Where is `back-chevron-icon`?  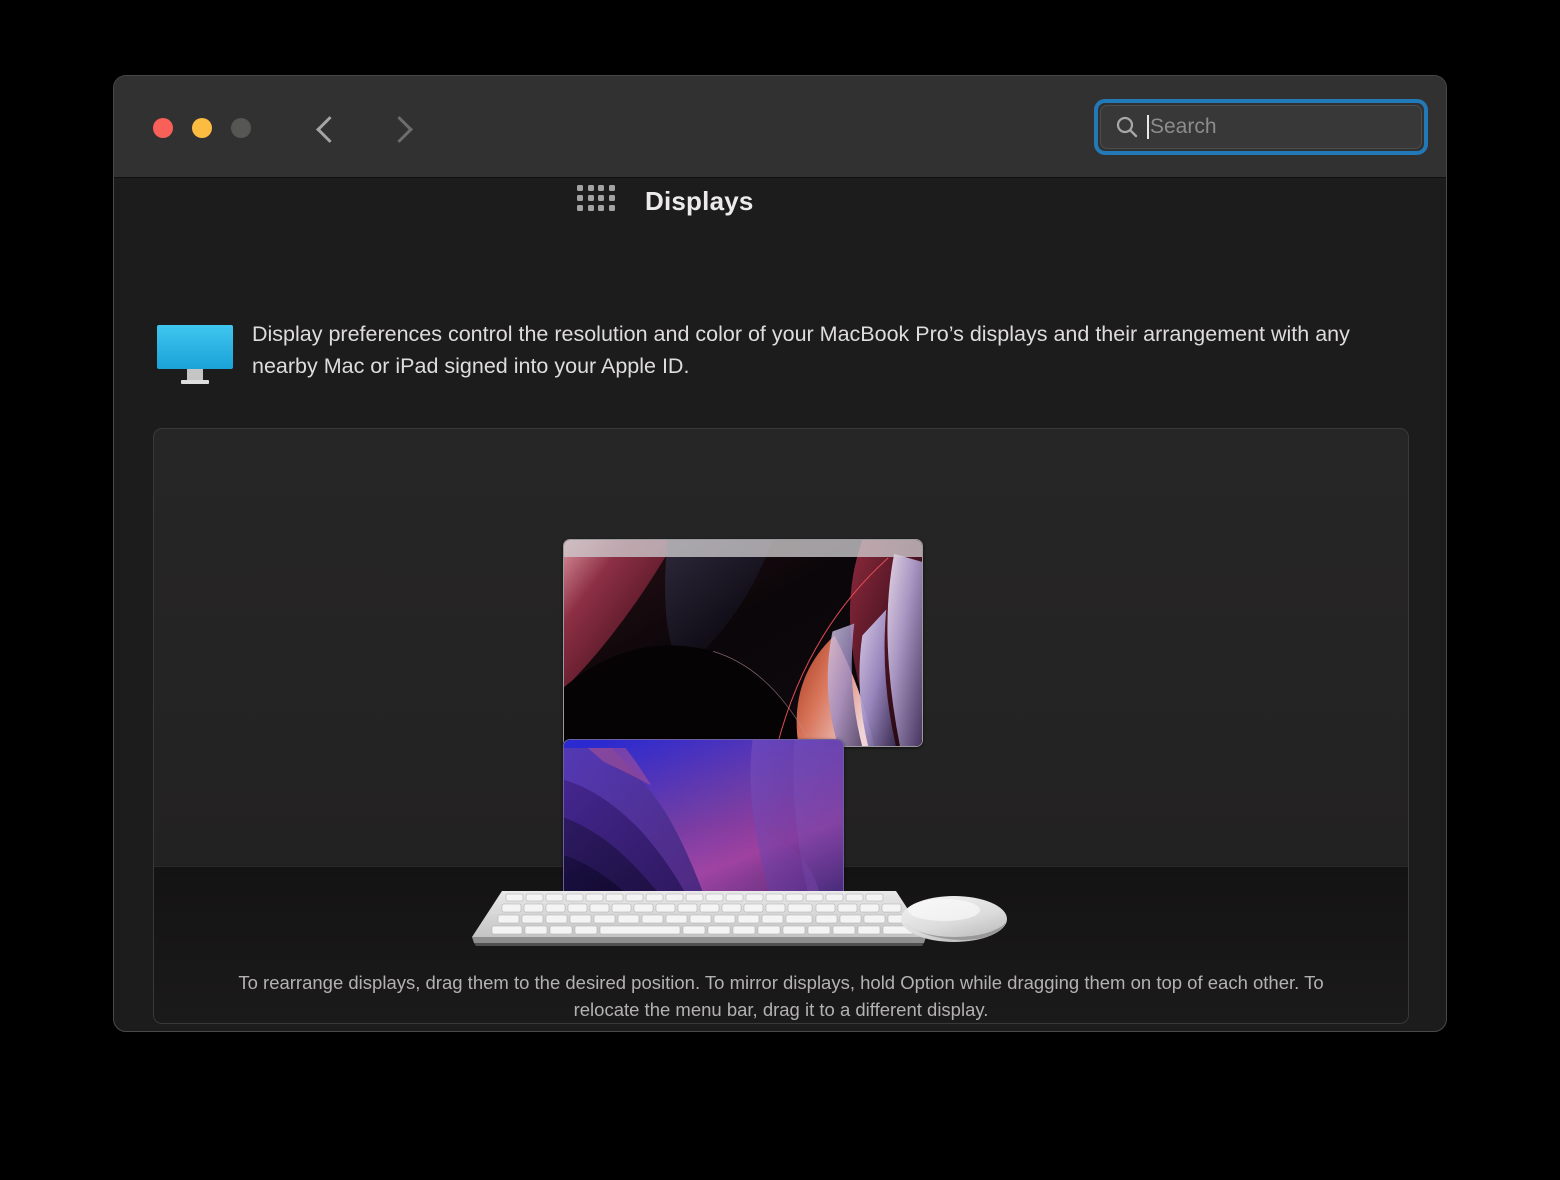 back-chevron-icon is located at coordinates (326, 128).